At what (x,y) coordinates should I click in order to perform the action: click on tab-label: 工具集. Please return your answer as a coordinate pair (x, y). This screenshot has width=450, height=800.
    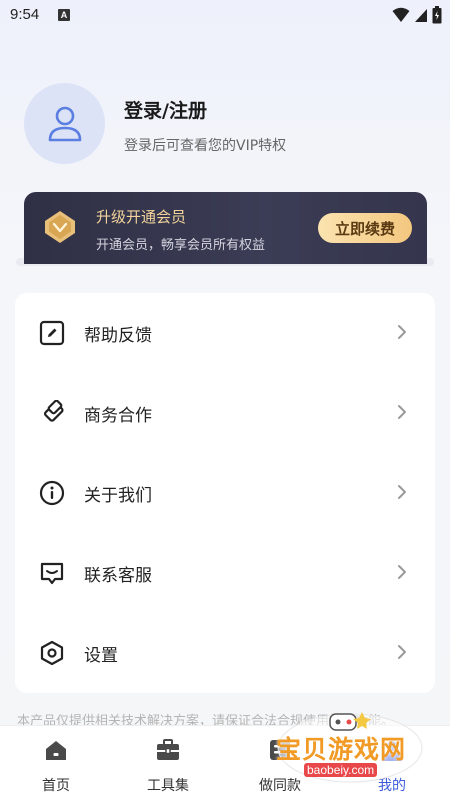
    Looking at the image, I should click on (168, 786).